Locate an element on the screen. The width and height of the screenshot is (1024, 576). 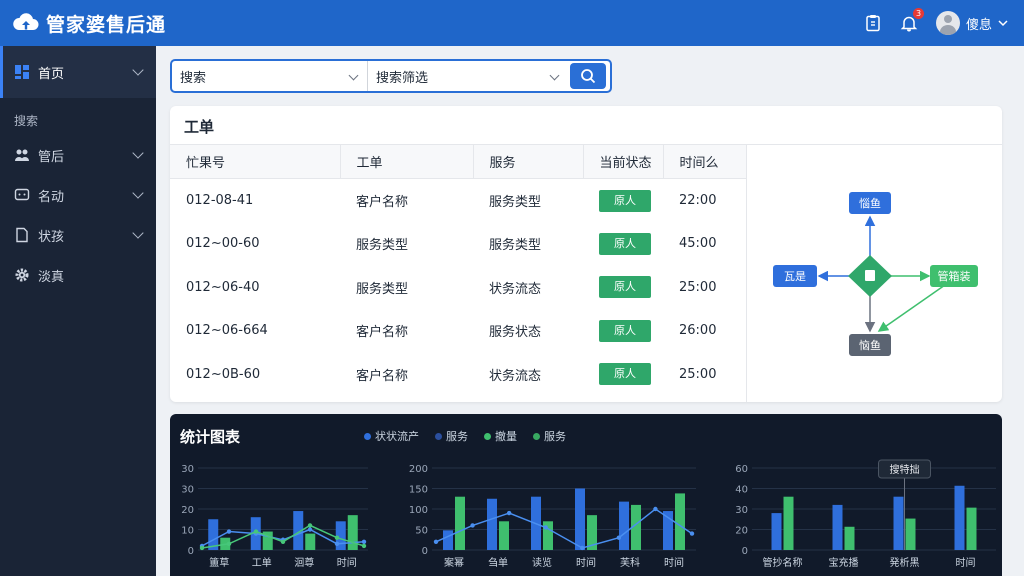
sidebar-item-status: 状孩 is located at coordinates (78, 235).